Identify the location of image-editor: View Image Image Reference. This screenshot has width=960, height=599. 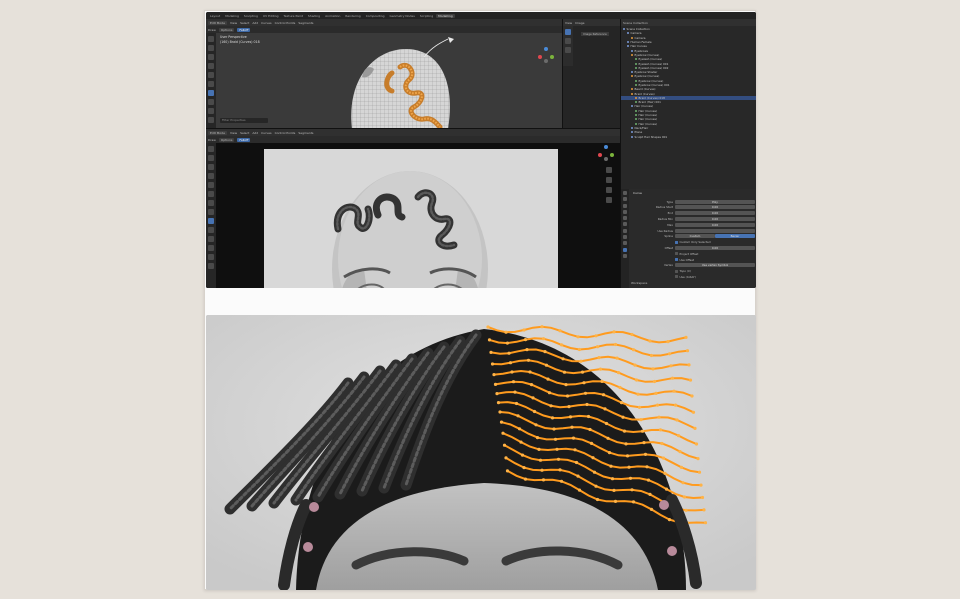
(591, 73).